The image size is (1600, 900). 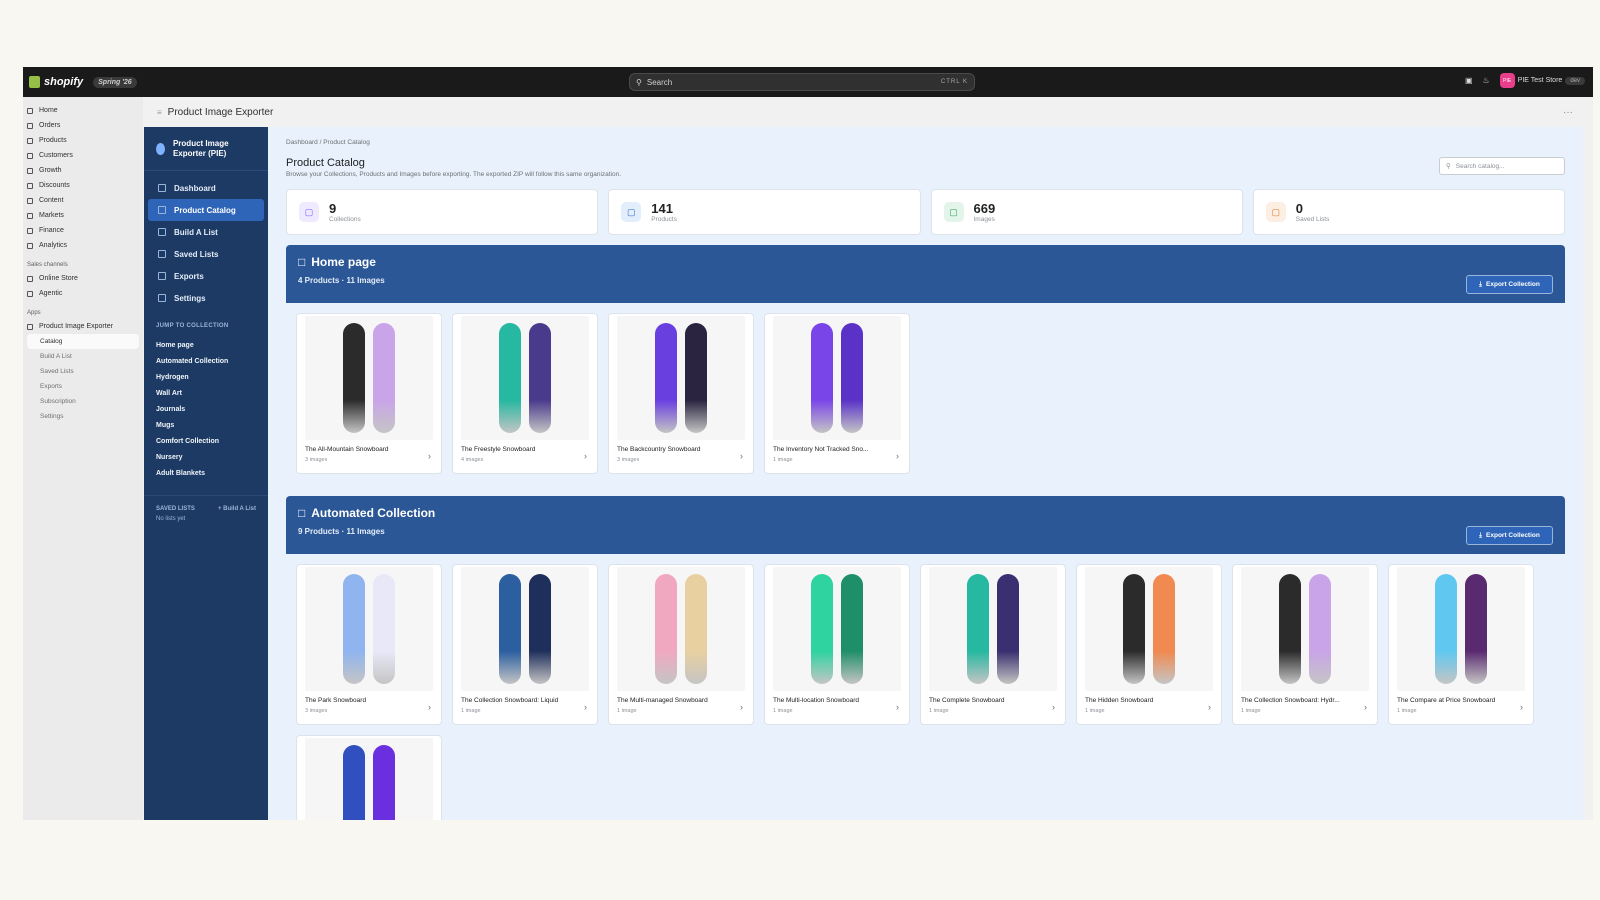 I want to click on store-menu: PIE PIE Test Store dev, so click(x=1542, y=80).